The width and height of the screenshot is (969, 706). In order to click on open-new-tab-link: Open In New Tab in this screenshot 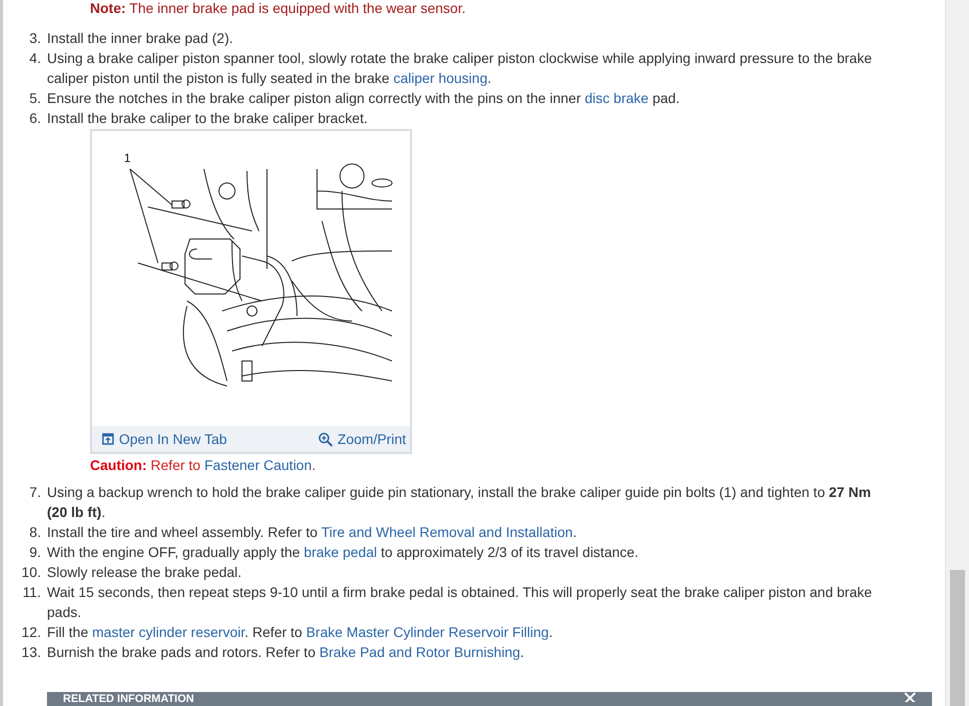, I will do `click(164, 439)`.